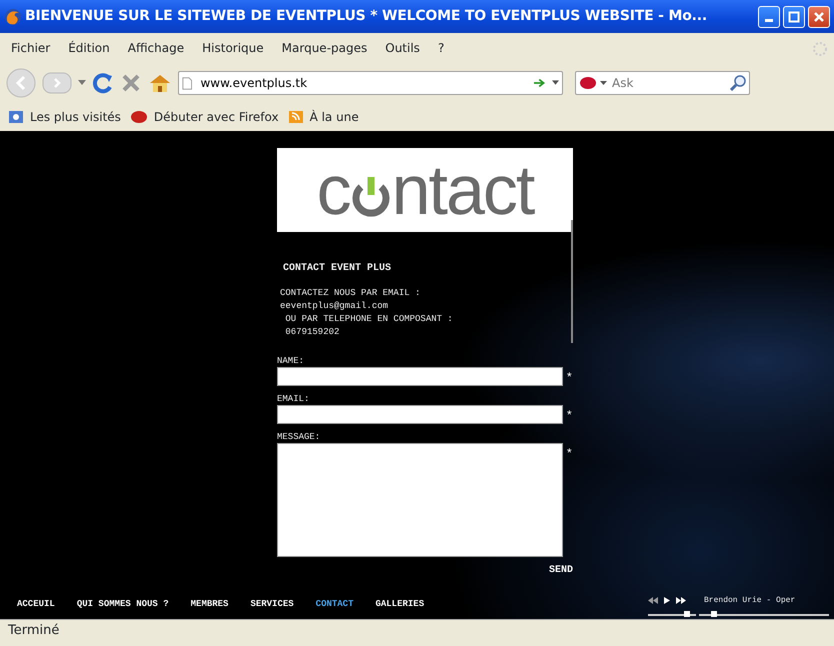 The width and height of the screenshot is (834, 646). I want to click on go-arrow-icon, so click(540, 83).